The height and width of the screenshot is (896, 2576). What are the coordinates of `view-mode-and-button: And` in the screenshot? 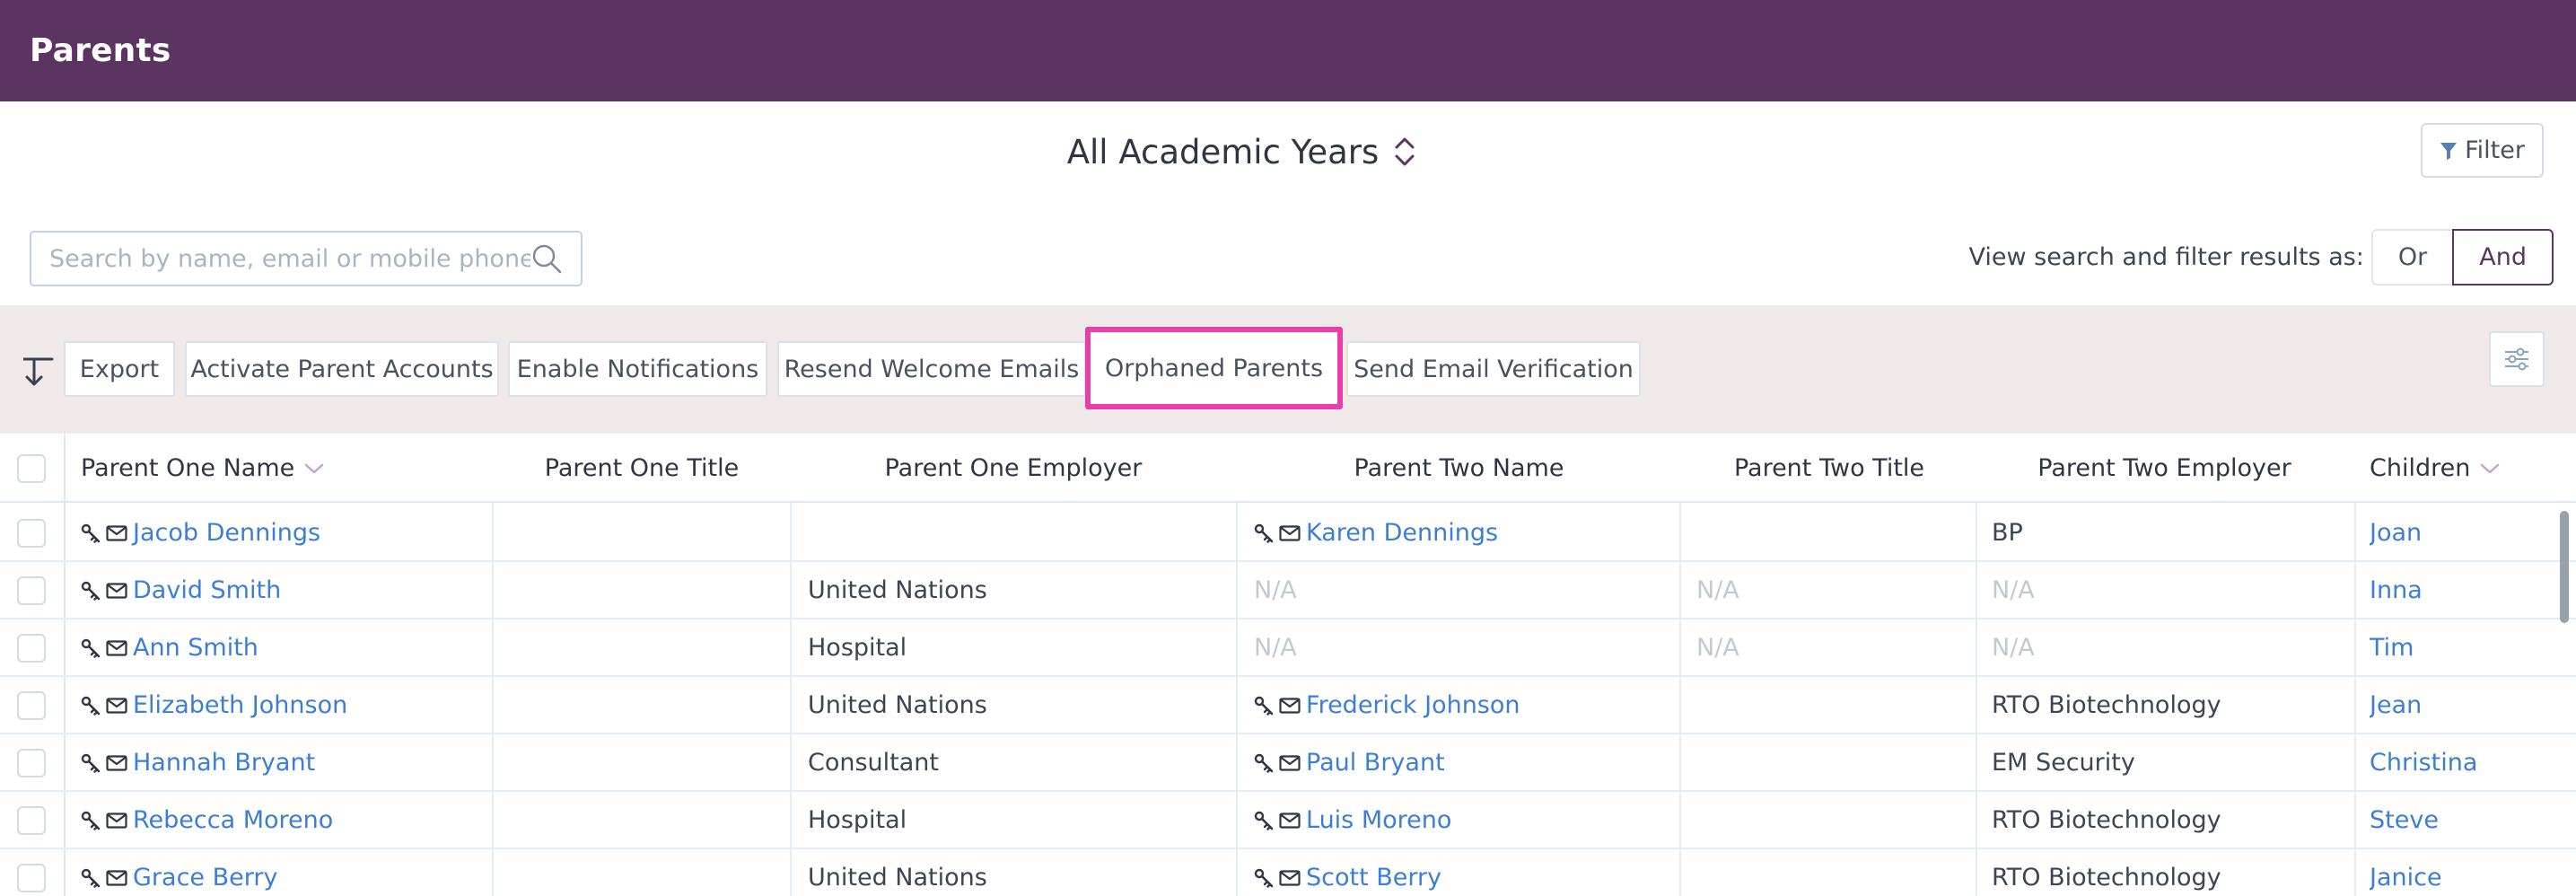 It's located at (2503, 257).